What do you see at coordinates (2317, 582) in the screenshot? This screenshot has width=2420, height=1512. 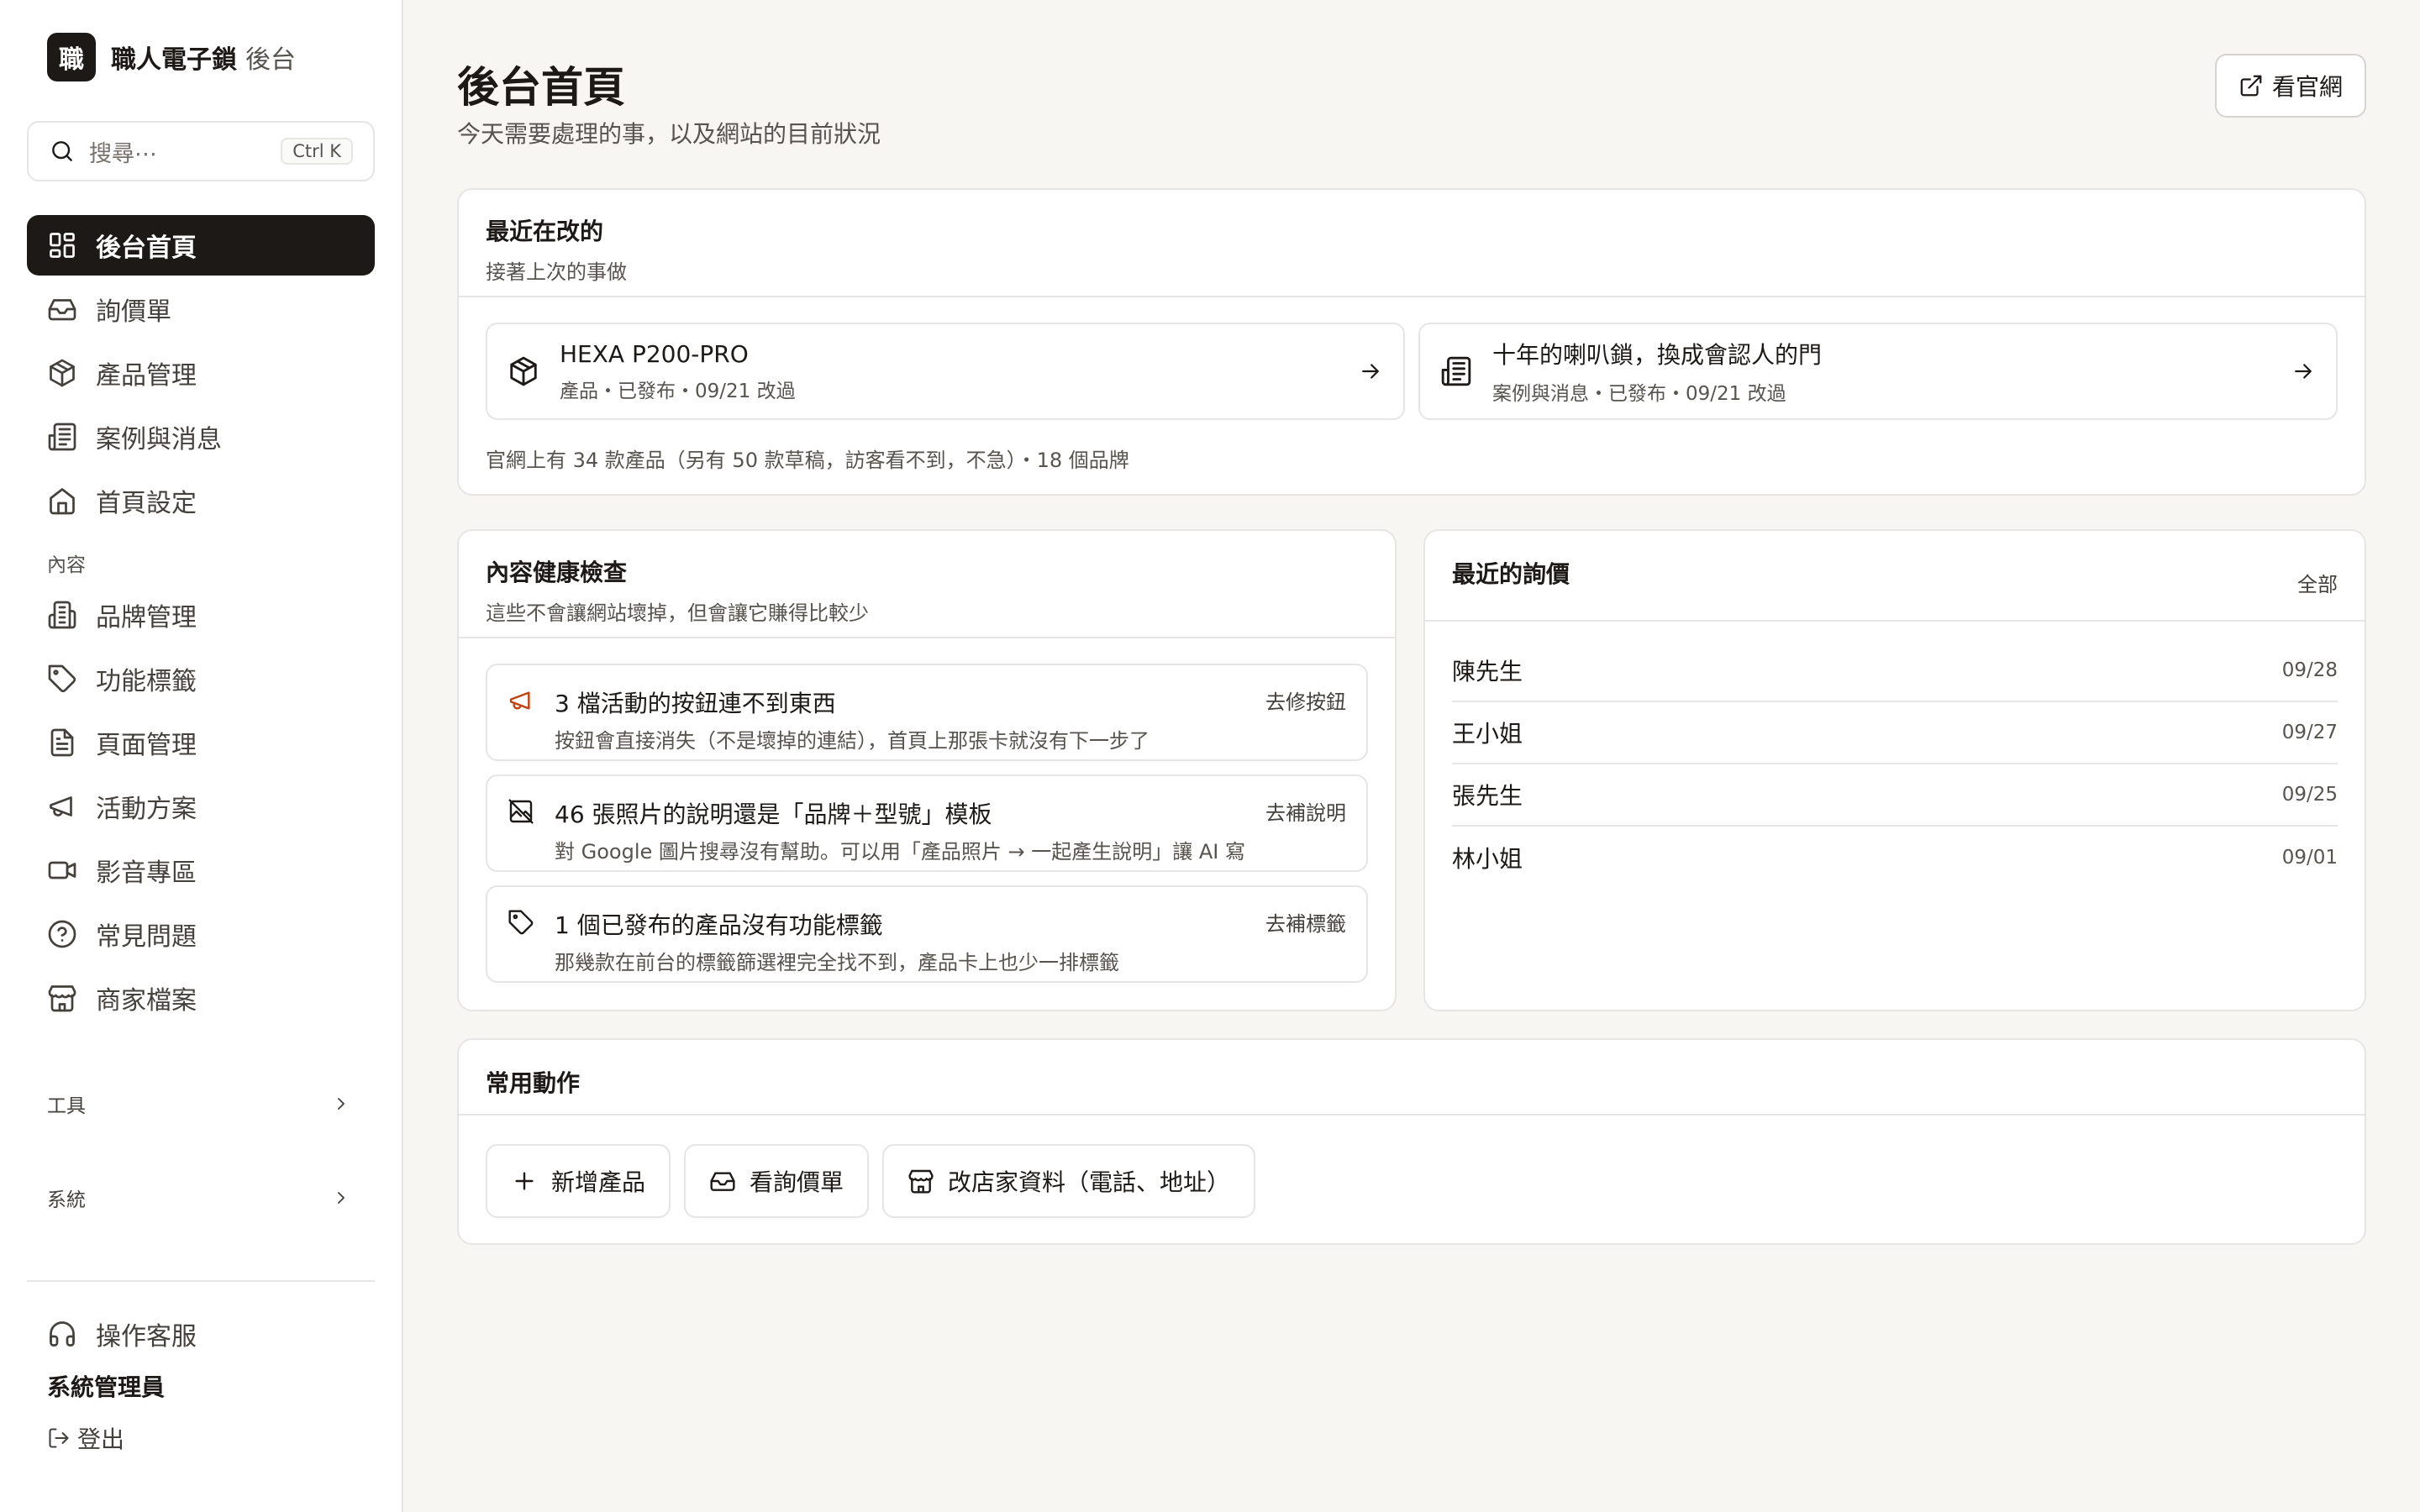 I see `view-all-link: 全部` at bounding box center [2317, 582].